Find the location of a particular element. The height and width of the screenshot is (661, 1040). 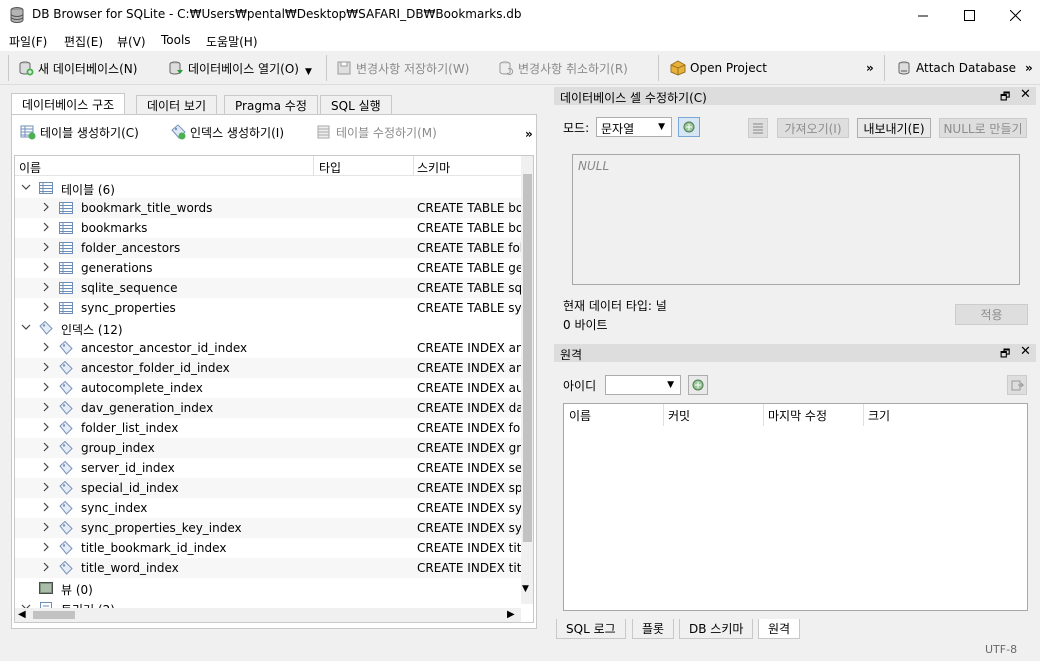

tab-database-structure: 데이터베이스 구조 is located at coordinates (68, 104).